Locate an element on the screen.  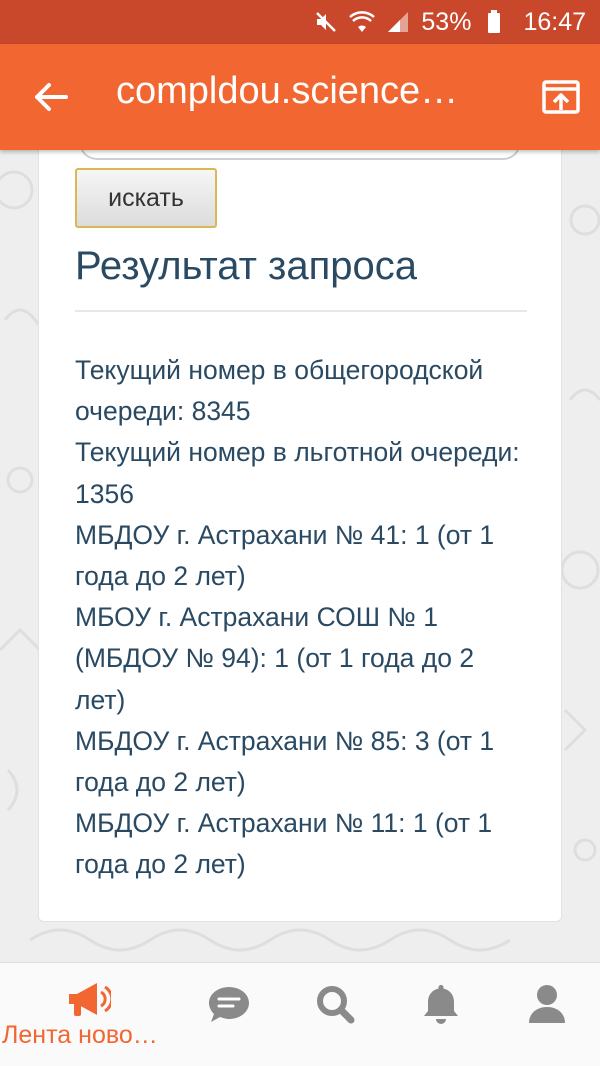
nav-item-profile is located at coordinates (547, 1014).